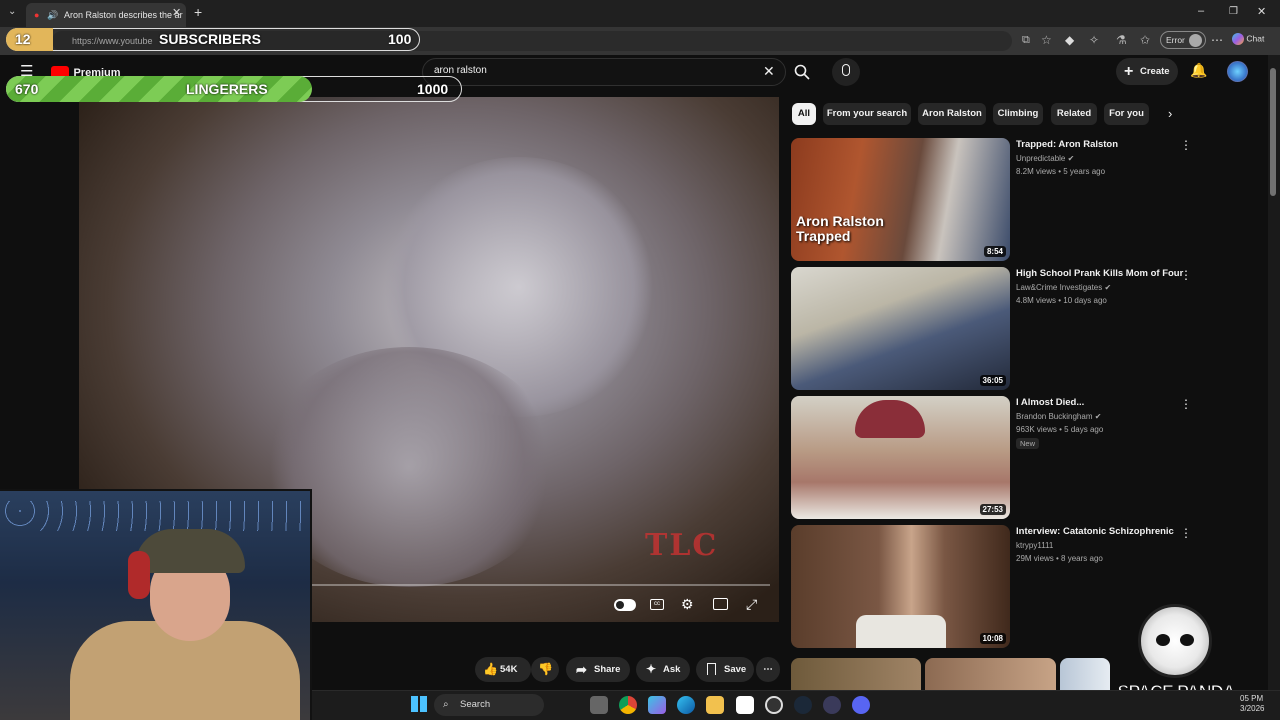 This screenshot has width=1280, height=720. Describe the element at coordinates (1198, 70) in the screenshot. I see `notifications-bell-icon: 🔔` at that location.